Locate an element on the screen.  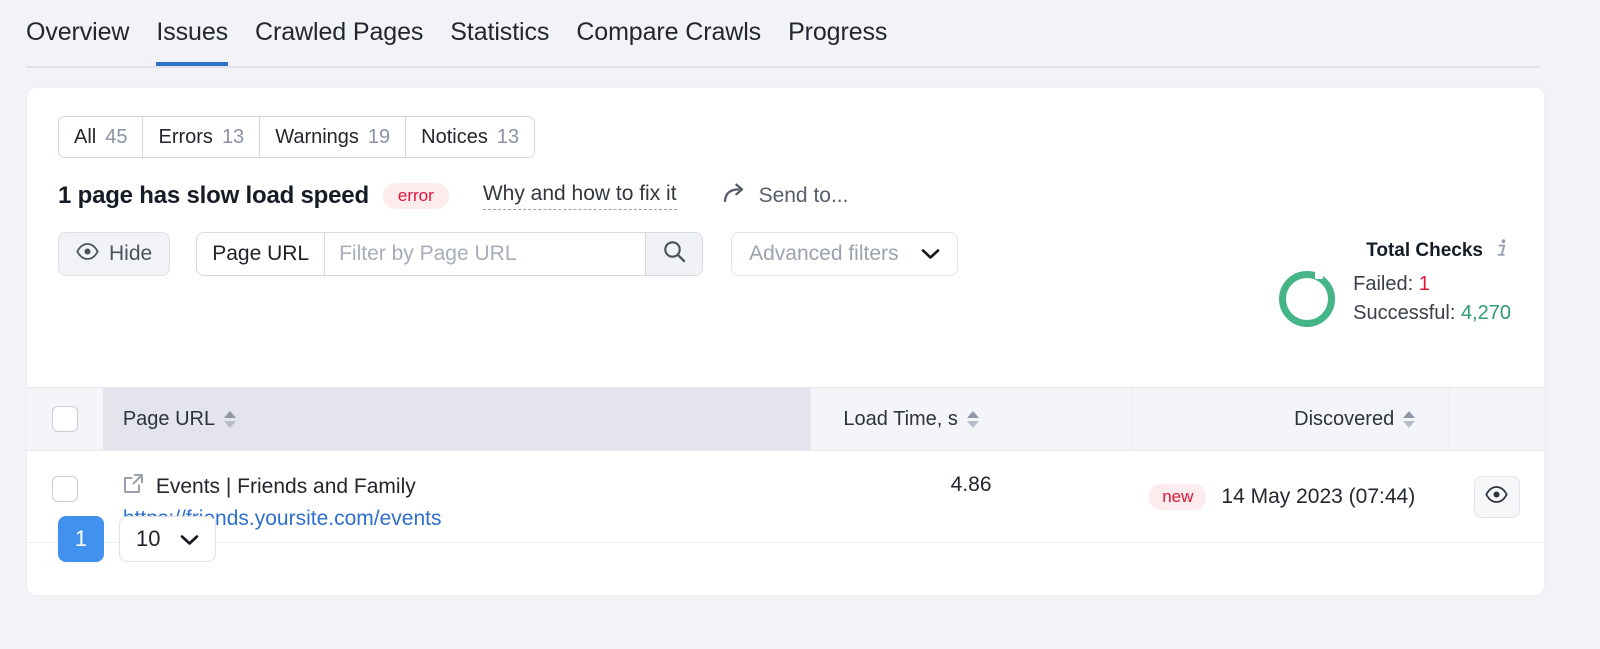
tab-crawled-pages: Crawled Pages is located at coordinates (339, 32).